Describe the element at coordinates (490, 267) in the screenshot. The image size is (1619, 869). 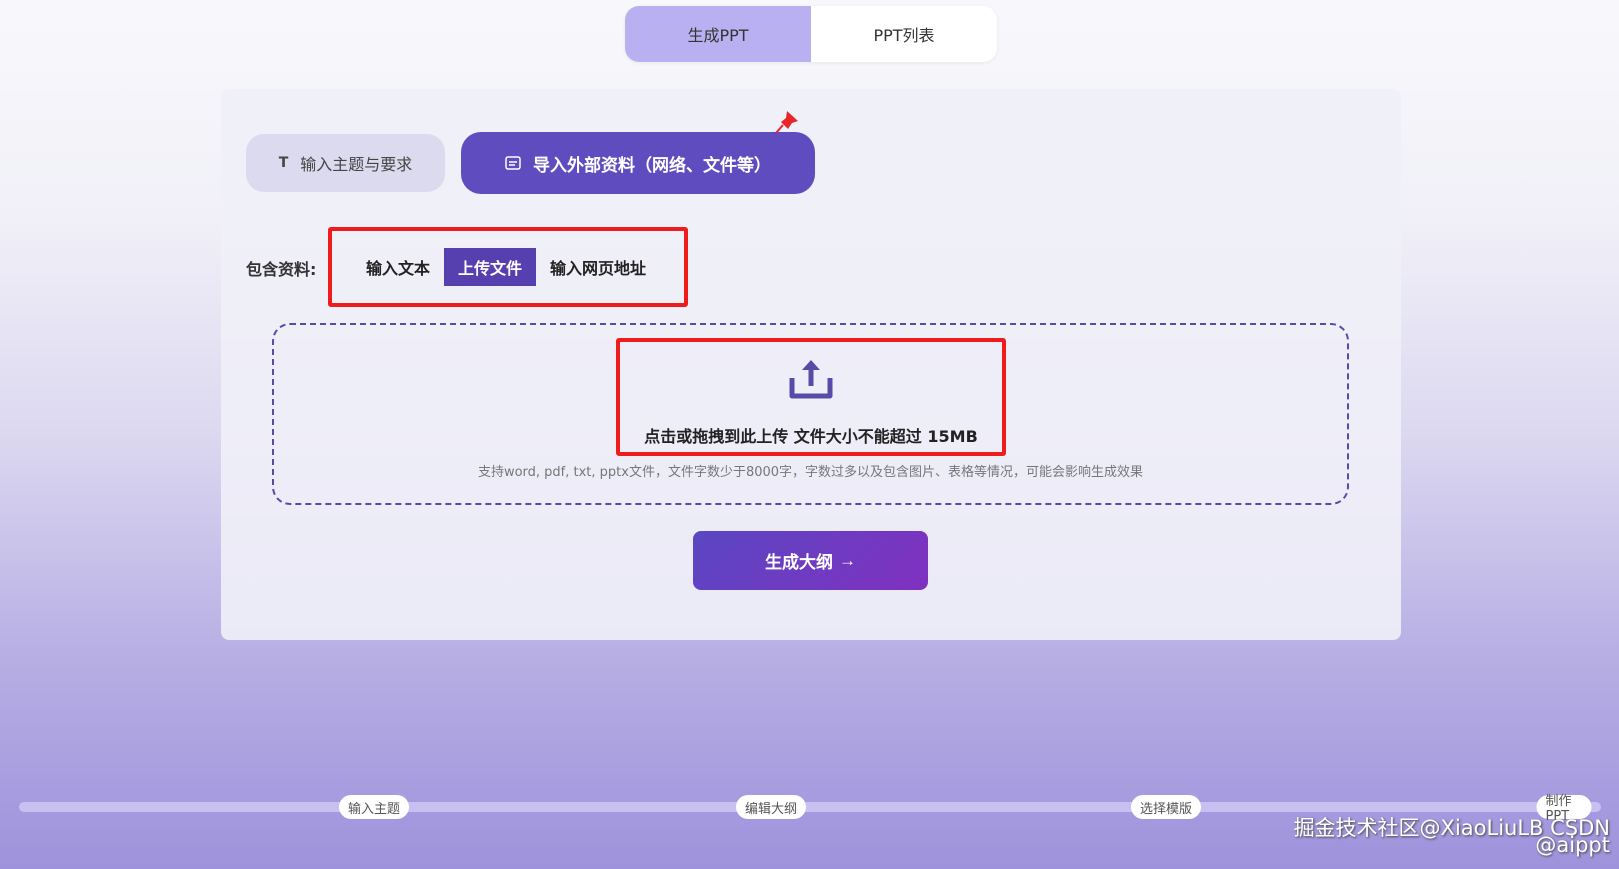
I see `option-upload-file: 上传文件` at that location.